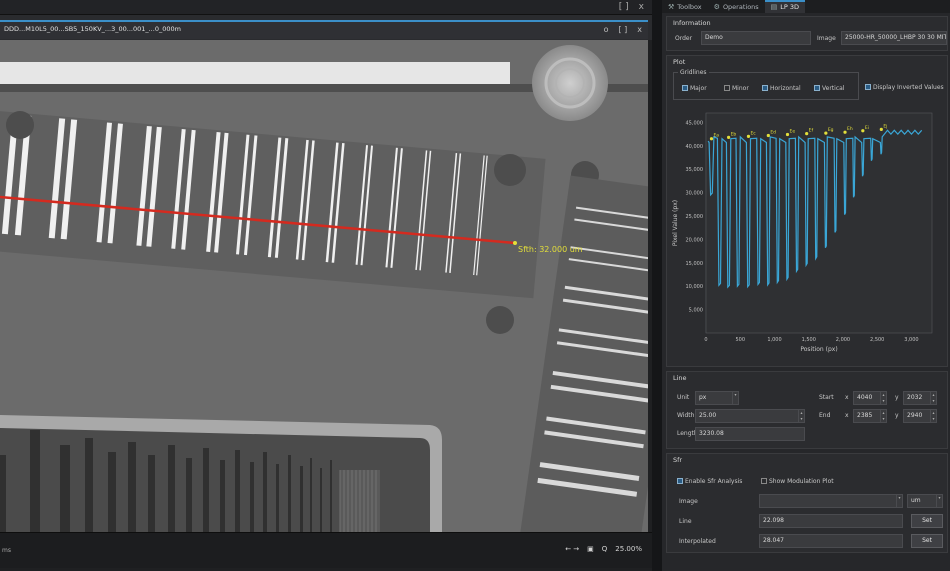  Describe the element at coordinates (628, 549) in the screenshot. I see `zoom-level: 25.00%` at that location.